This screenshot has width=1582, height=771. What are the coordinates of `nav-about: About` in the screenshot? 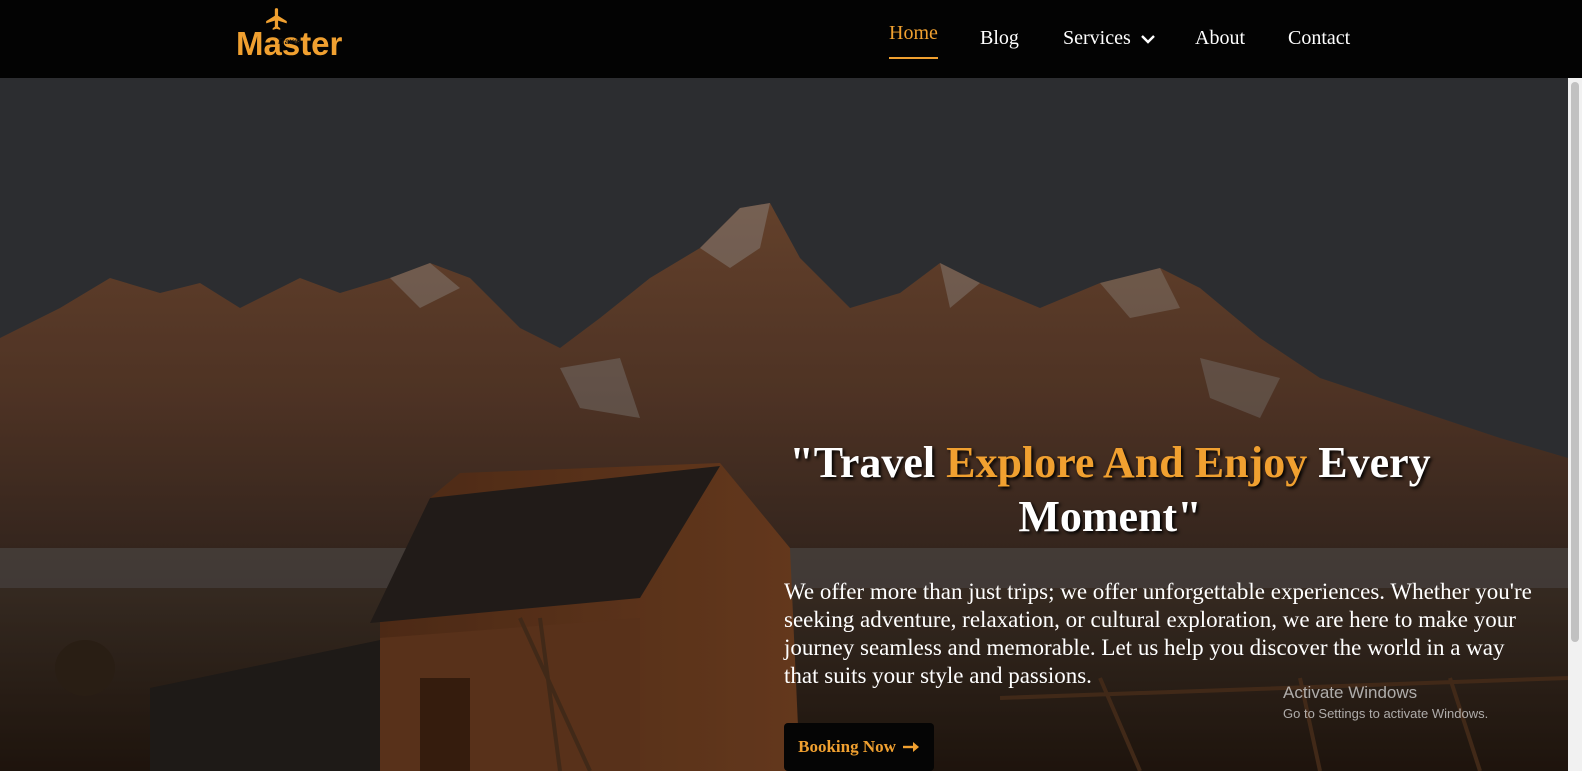 It's located at (1220, 38).